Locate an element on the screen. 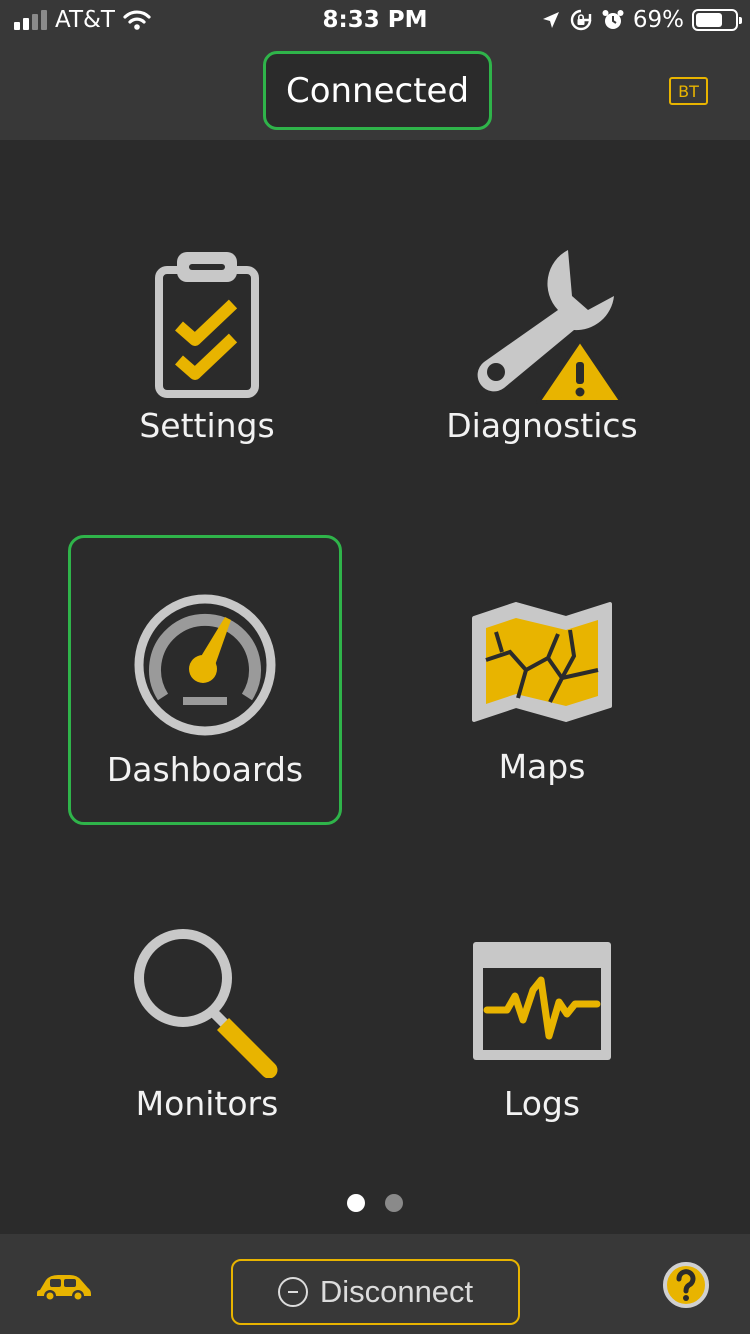 This screenshot has width=750, height=1334. rotation-lock-icon is located at coordinates (581, 20).